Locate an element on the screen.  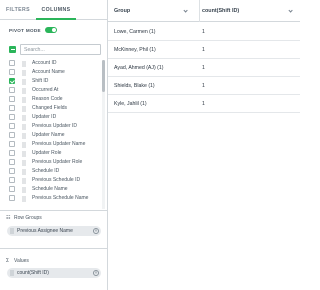
group-cell: Lowe, Carmen (1) is located at coordinates (135, 32).